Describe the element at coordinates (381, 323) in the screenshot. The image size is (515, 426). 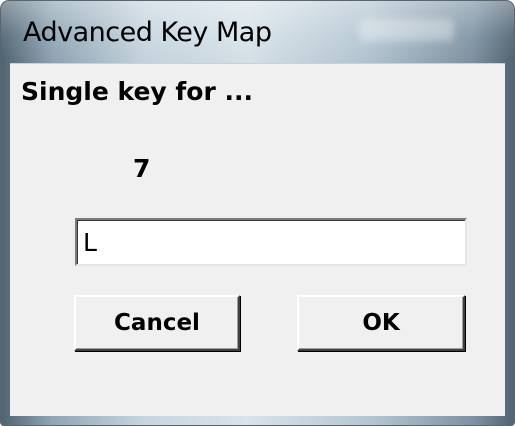
I see `ok-button: OK` at that location.